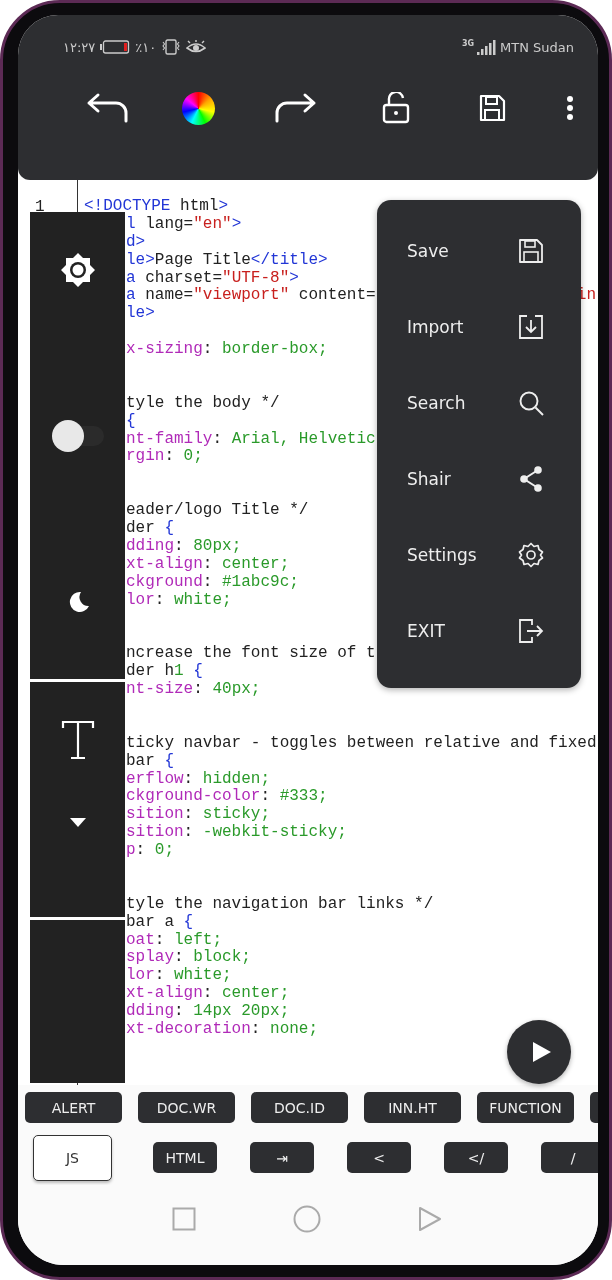 This screenshot has height=1280, width=612. I want to click on menu-item: Save, so click(479, 251).